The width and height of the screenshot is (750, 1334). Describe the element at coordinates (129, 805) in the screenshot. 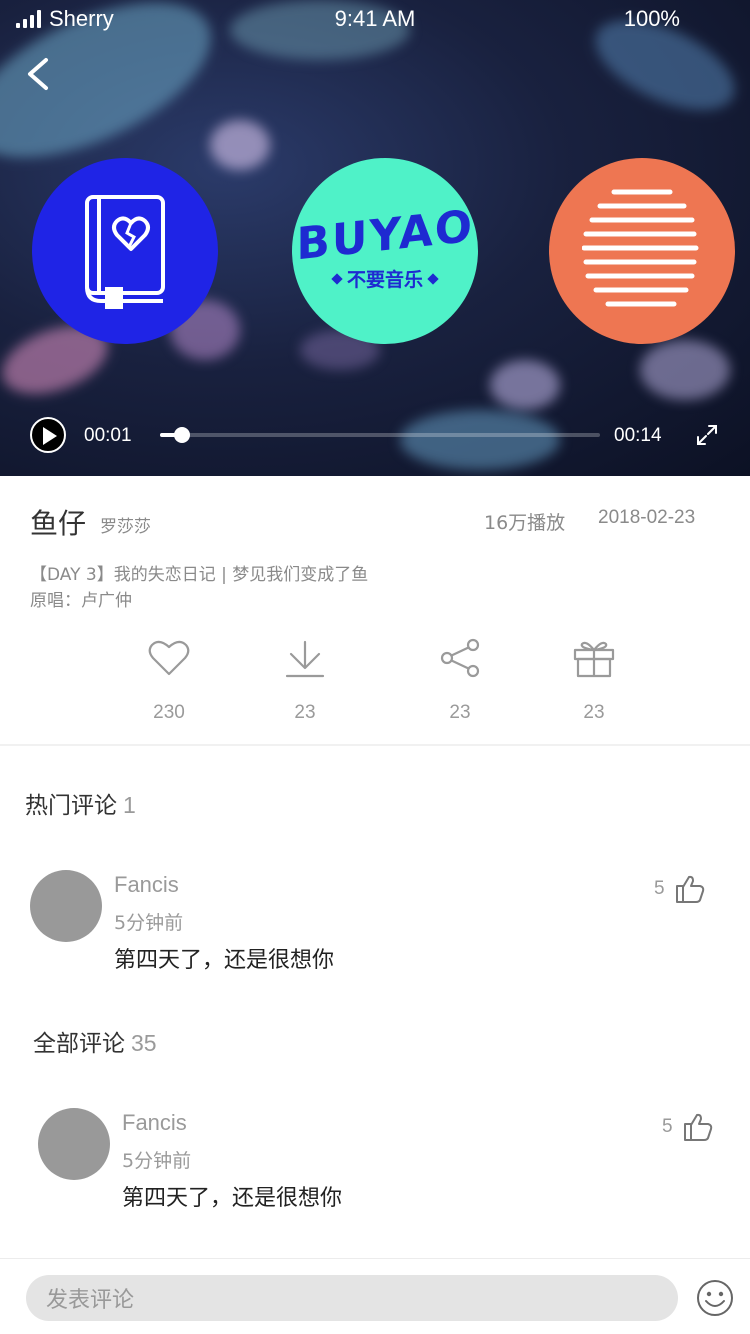

I see `hot-comments-count: 1` at that location.